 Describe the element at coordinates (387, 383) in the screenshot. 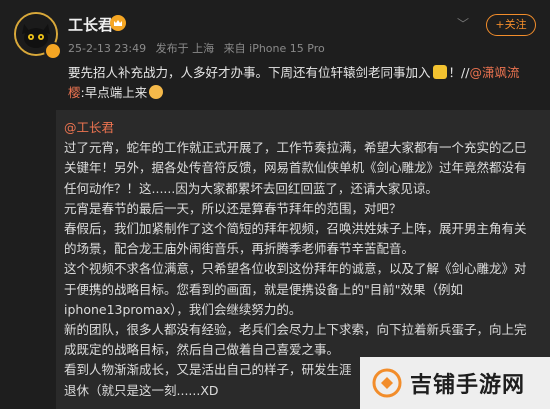

I see `watermark-logo-icon` at that location.